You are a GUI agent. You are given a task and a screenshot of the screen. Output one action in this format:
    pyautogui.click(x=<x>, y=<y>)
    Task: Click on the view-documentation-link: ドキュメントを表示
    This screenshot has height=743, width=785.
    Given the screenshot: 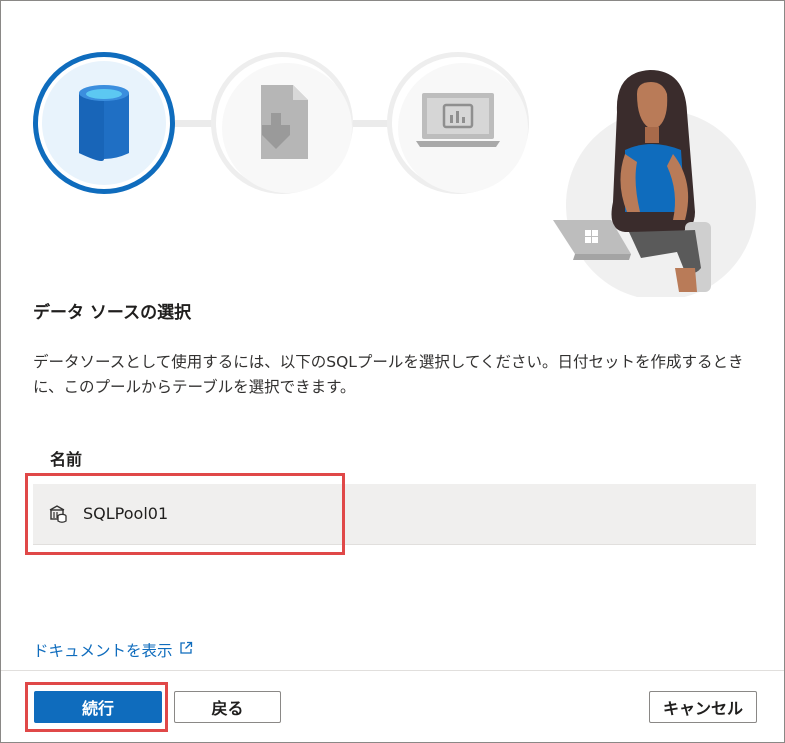 What is the action you would take?
    pyautogui.click(x=113, y=650)
    